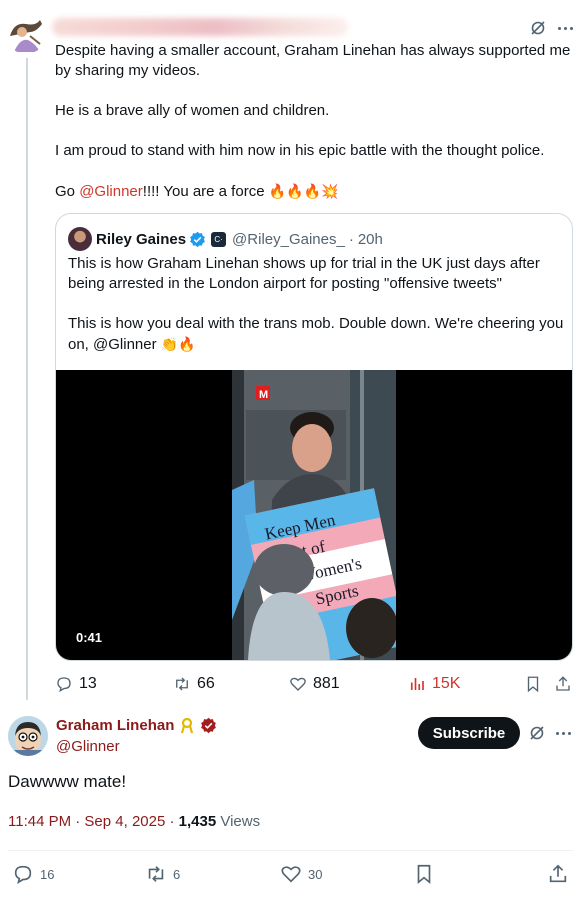  What do you see at coordinates (67, 191) in the screenshot?
I see `go-prefix: Go` at bounding box center [67, 191].